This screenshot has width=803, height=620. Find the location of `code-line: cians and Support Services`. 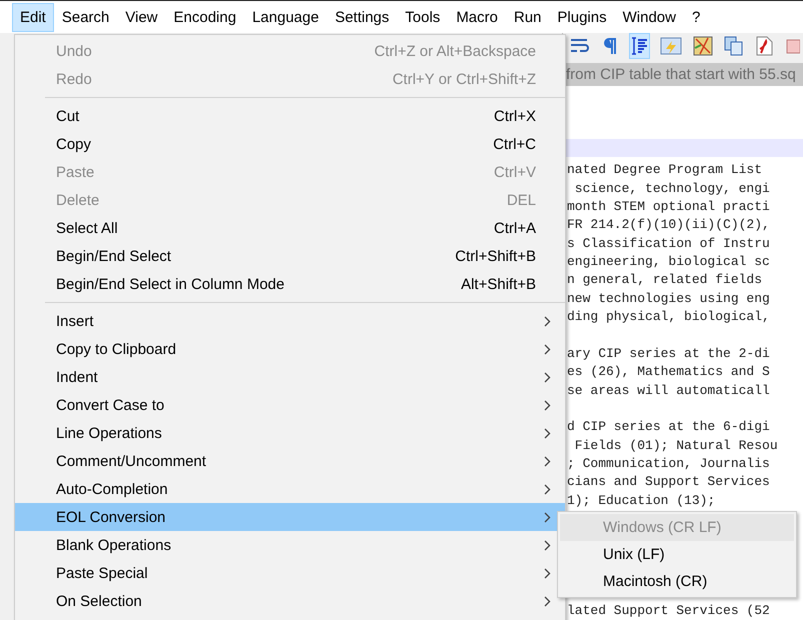

code-line: cians and Support Services is located at coordinates (668, 482).